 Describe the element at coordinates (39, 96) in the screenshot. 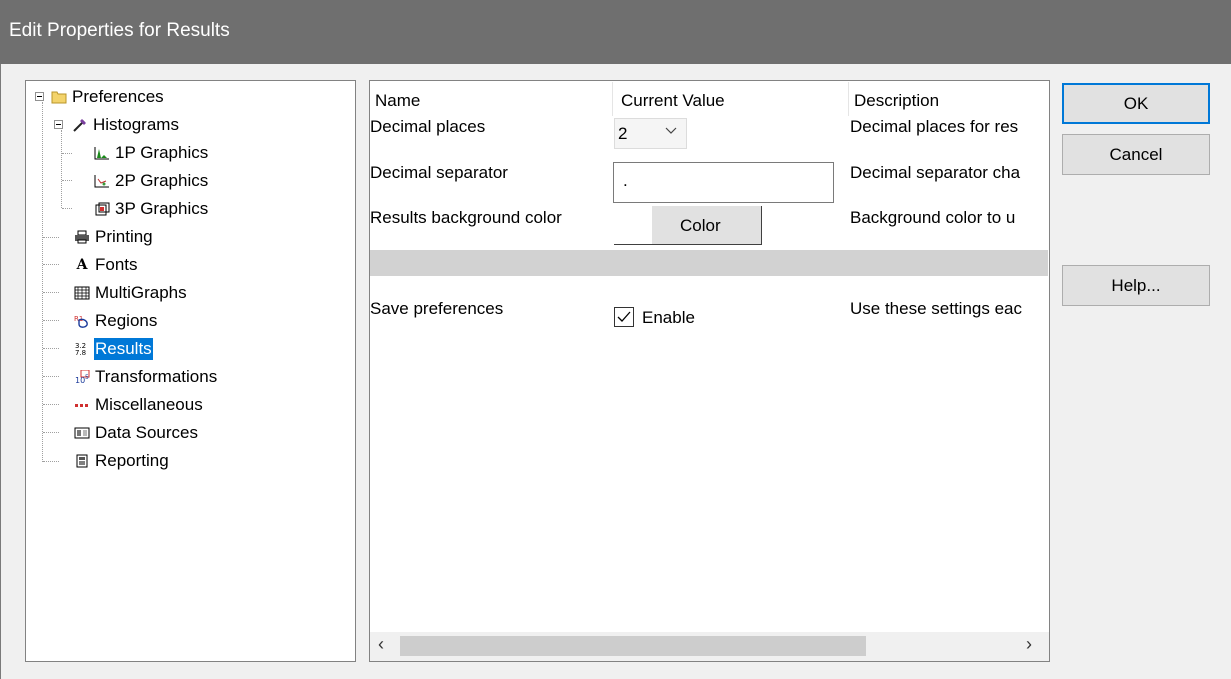

I see `collapse-preferences-button` at that location.